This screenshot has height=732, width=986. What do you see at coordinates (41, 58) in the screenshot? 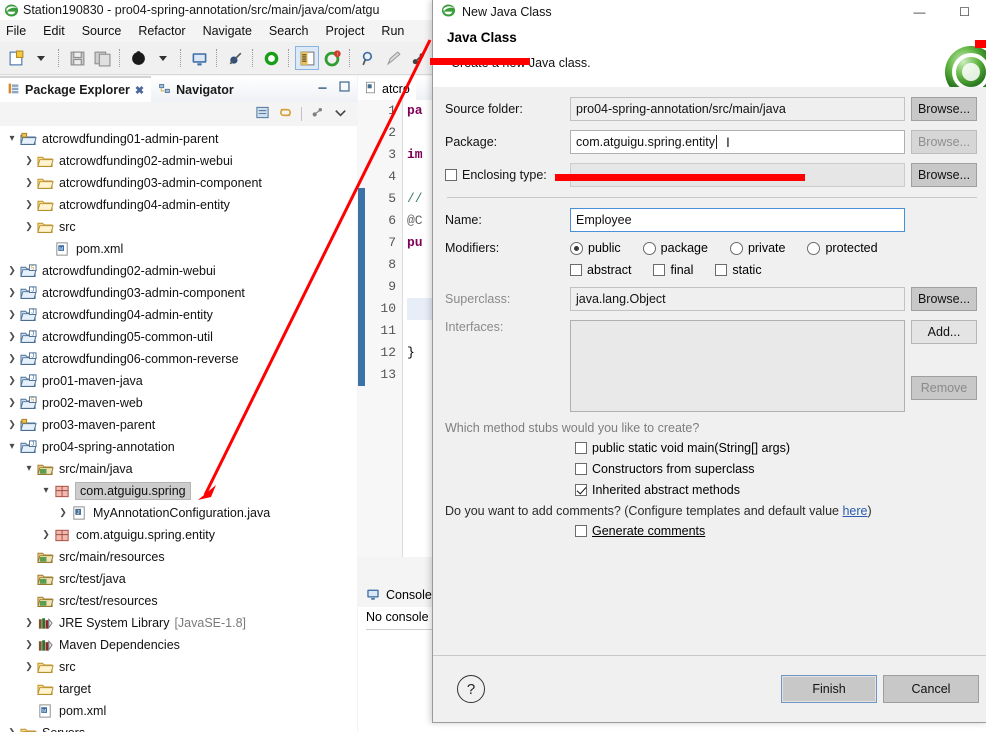
I see `new-dropdown-icon` at bounding box center [41, 58].